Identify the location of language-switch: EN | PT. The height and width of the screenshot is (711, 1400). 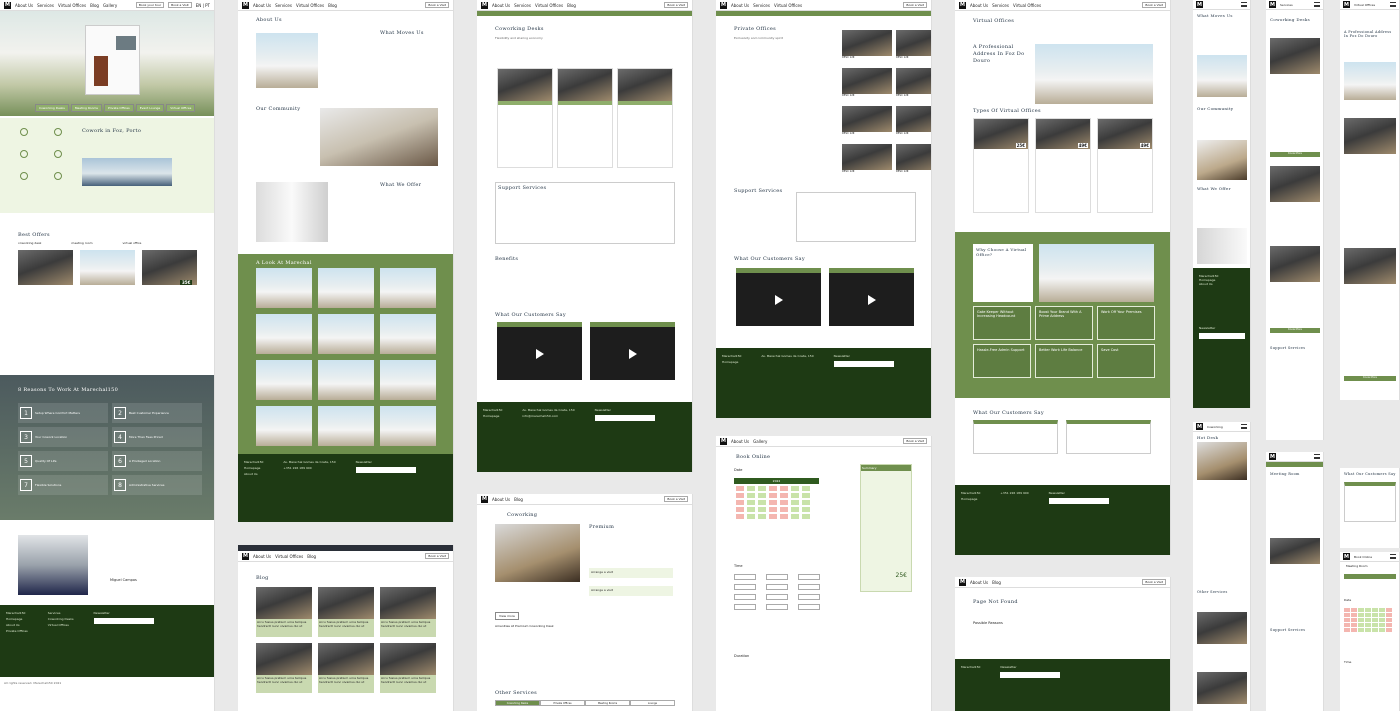
(203, 5).